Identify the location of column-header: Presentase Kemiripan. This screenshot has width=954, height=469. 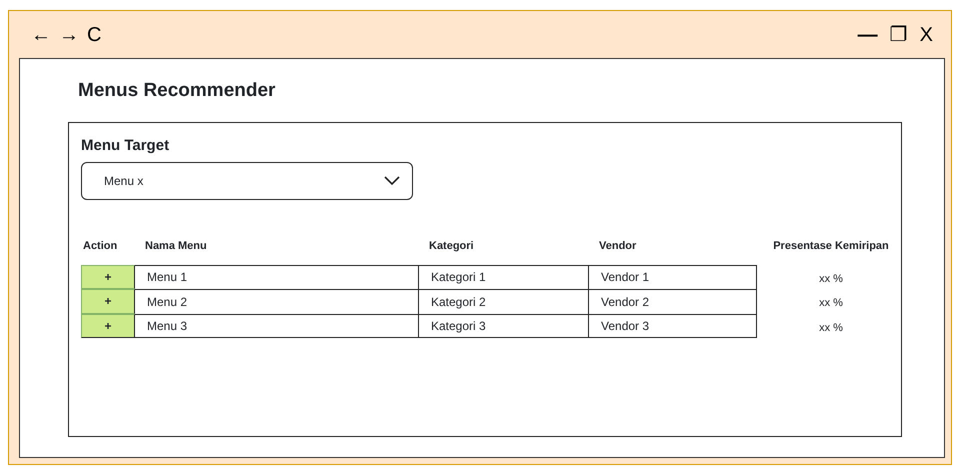
(831, 246).